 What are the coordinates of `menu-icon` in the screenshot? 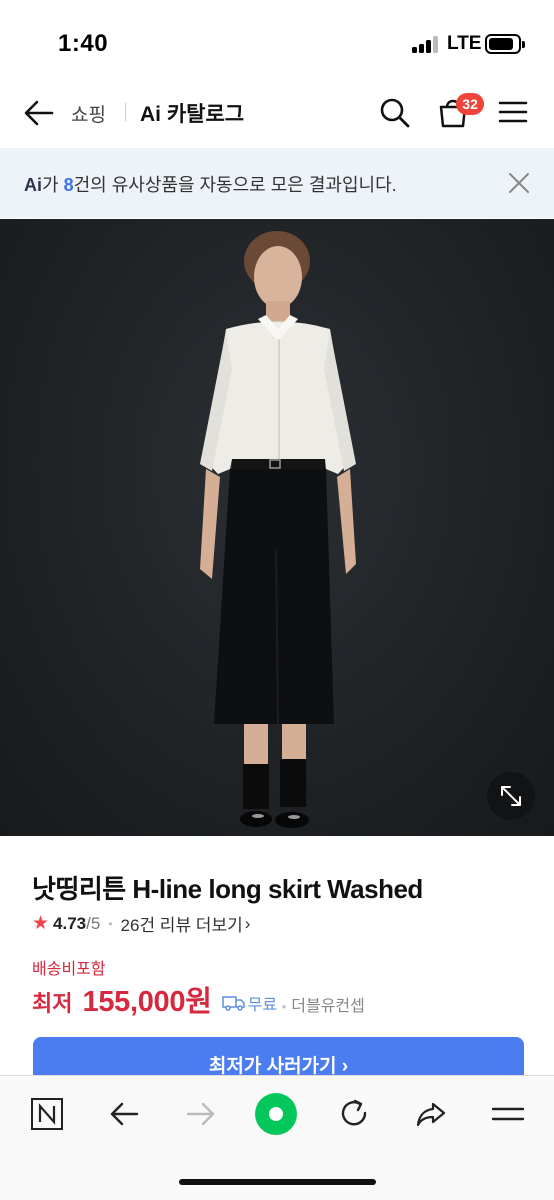 It's located at (508, 1114).